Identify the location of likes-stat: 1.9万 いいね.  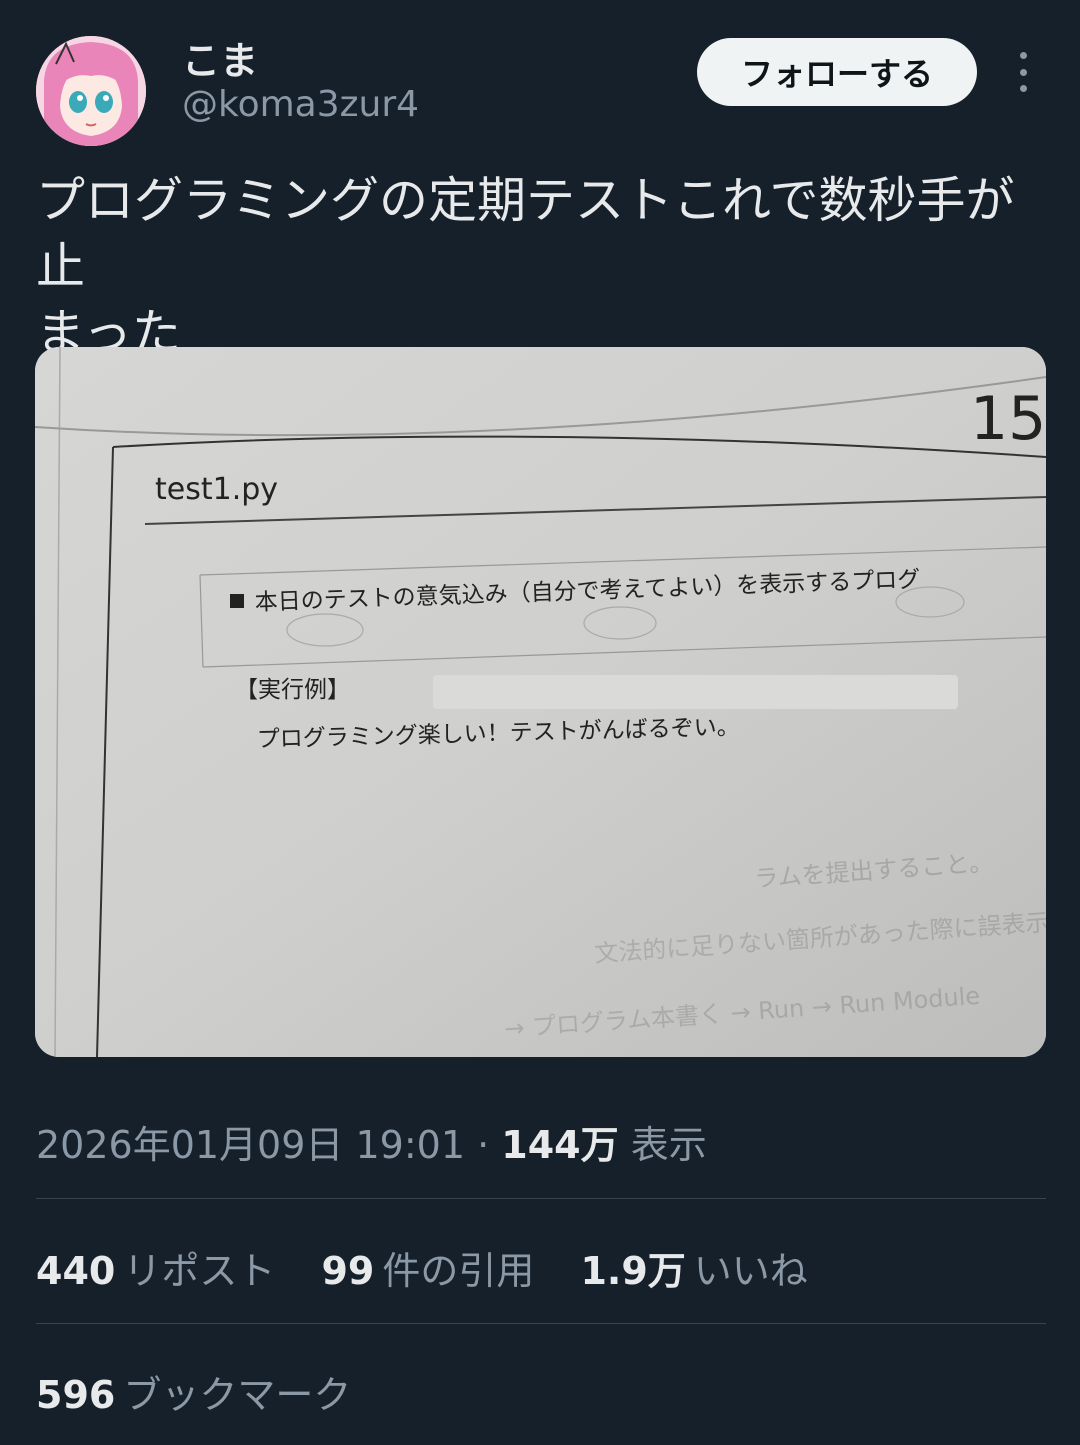
(693, 1271).